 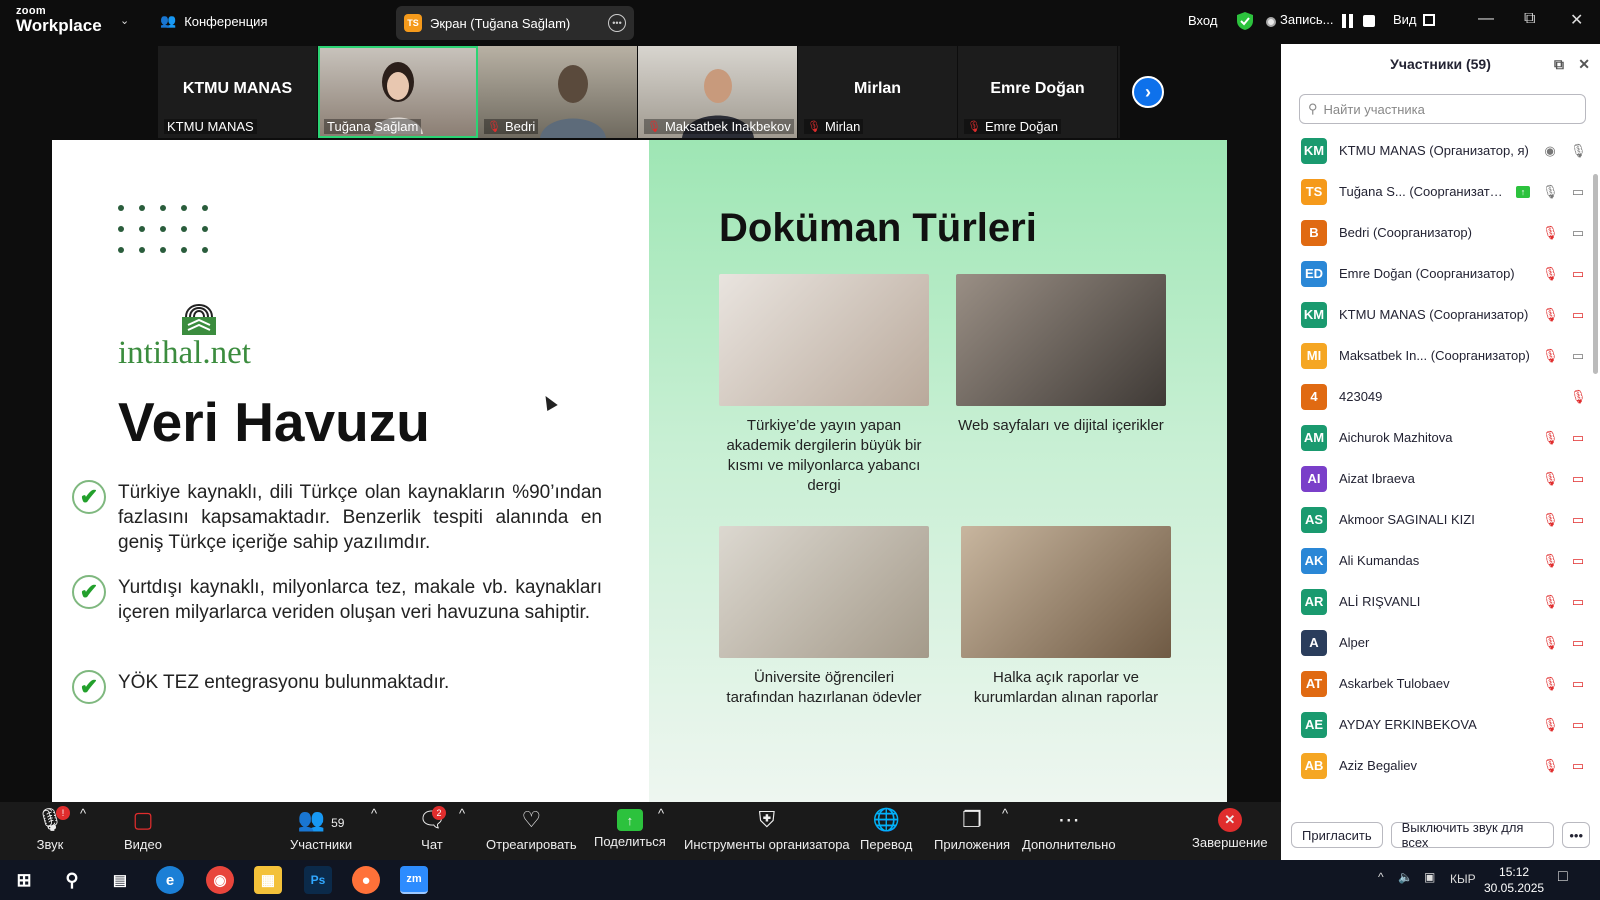 I want to click on pause-recording-icon, so click(x=1349, y=21).